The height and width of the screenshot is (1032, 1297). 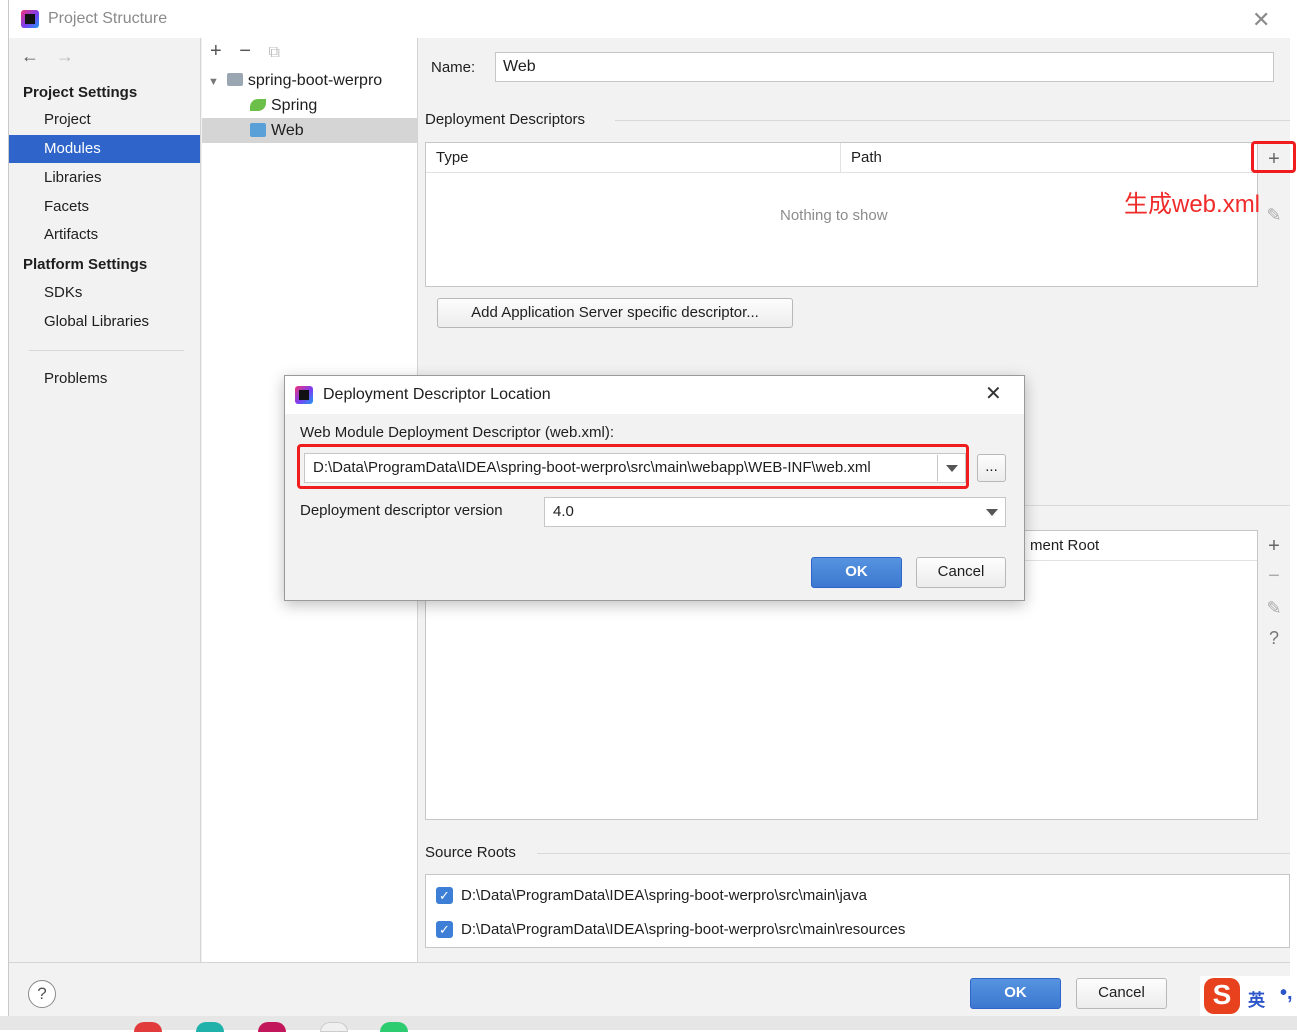 What do you see at coordinates (85, 264) in the screenshot?
I see `platform-settings-heading: Platform Settings` at bounding box center [85, 264].